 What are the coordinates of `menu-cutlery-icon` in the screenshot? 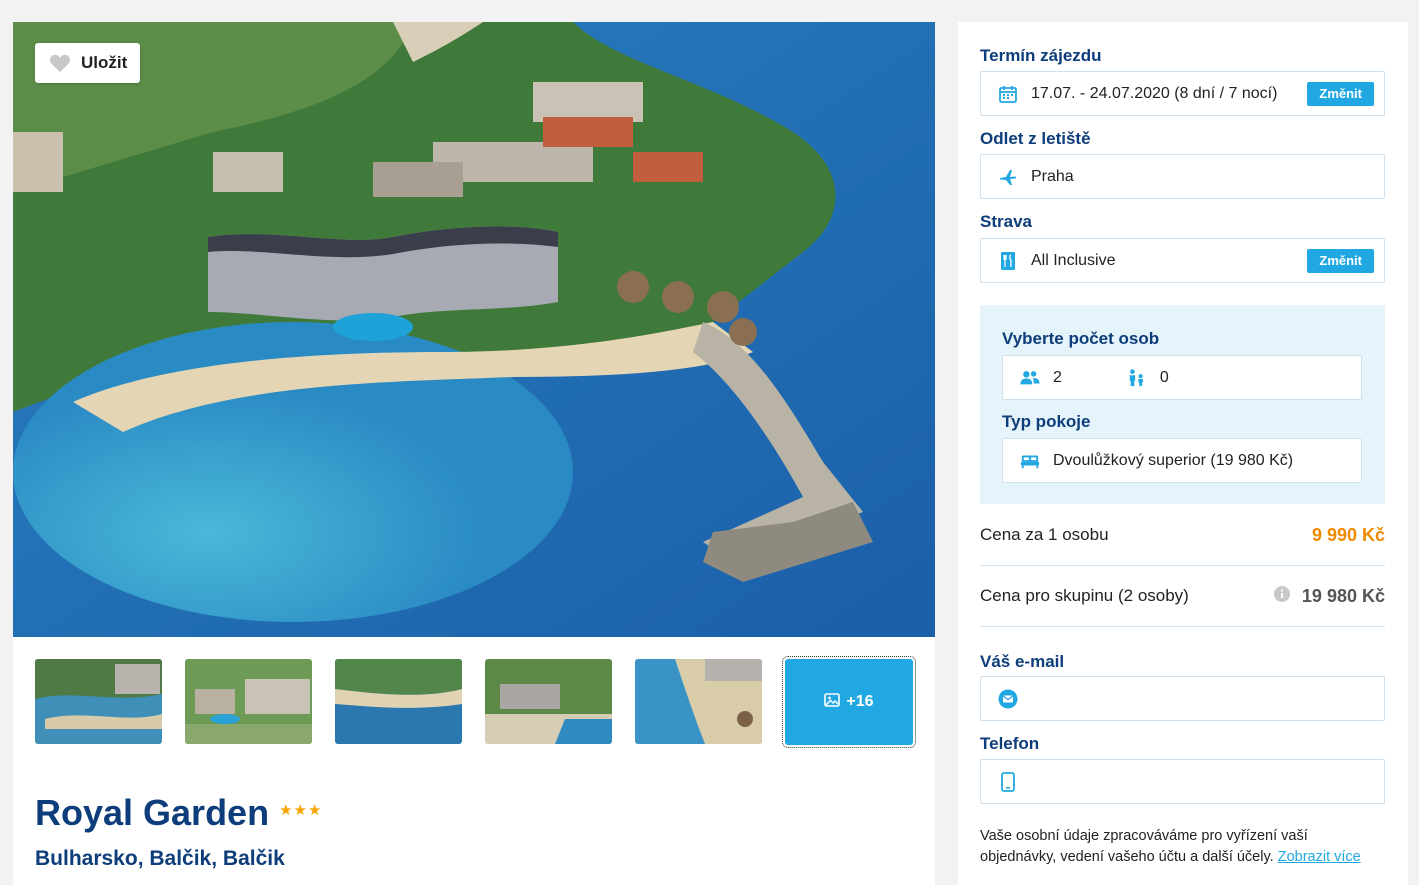 It's located at (1008, 261).